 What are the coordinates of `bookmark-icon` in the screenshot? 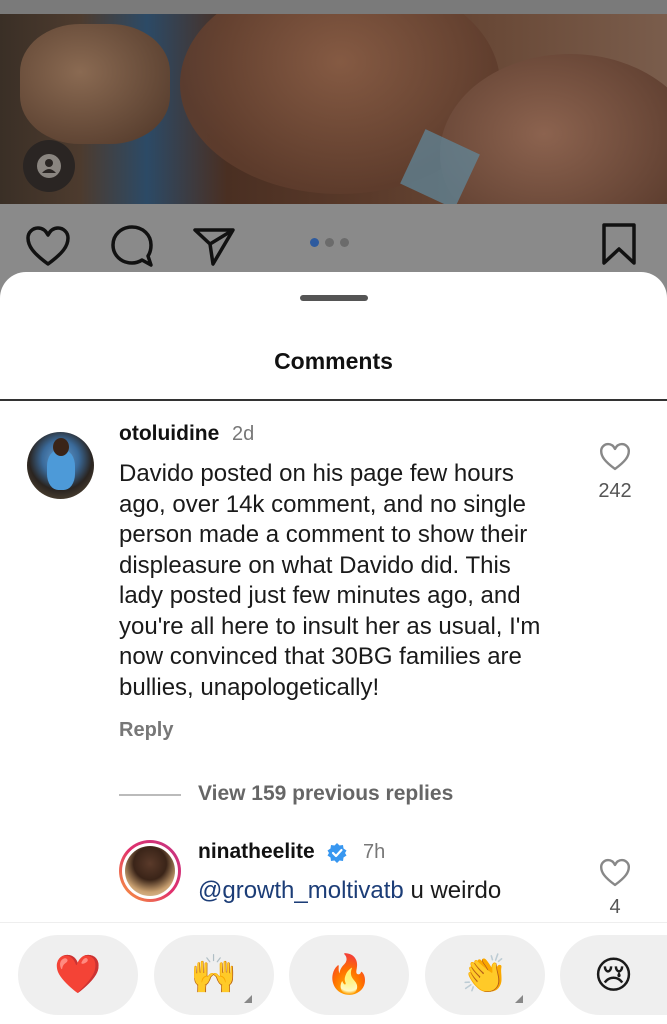 It's located at (619, 244).